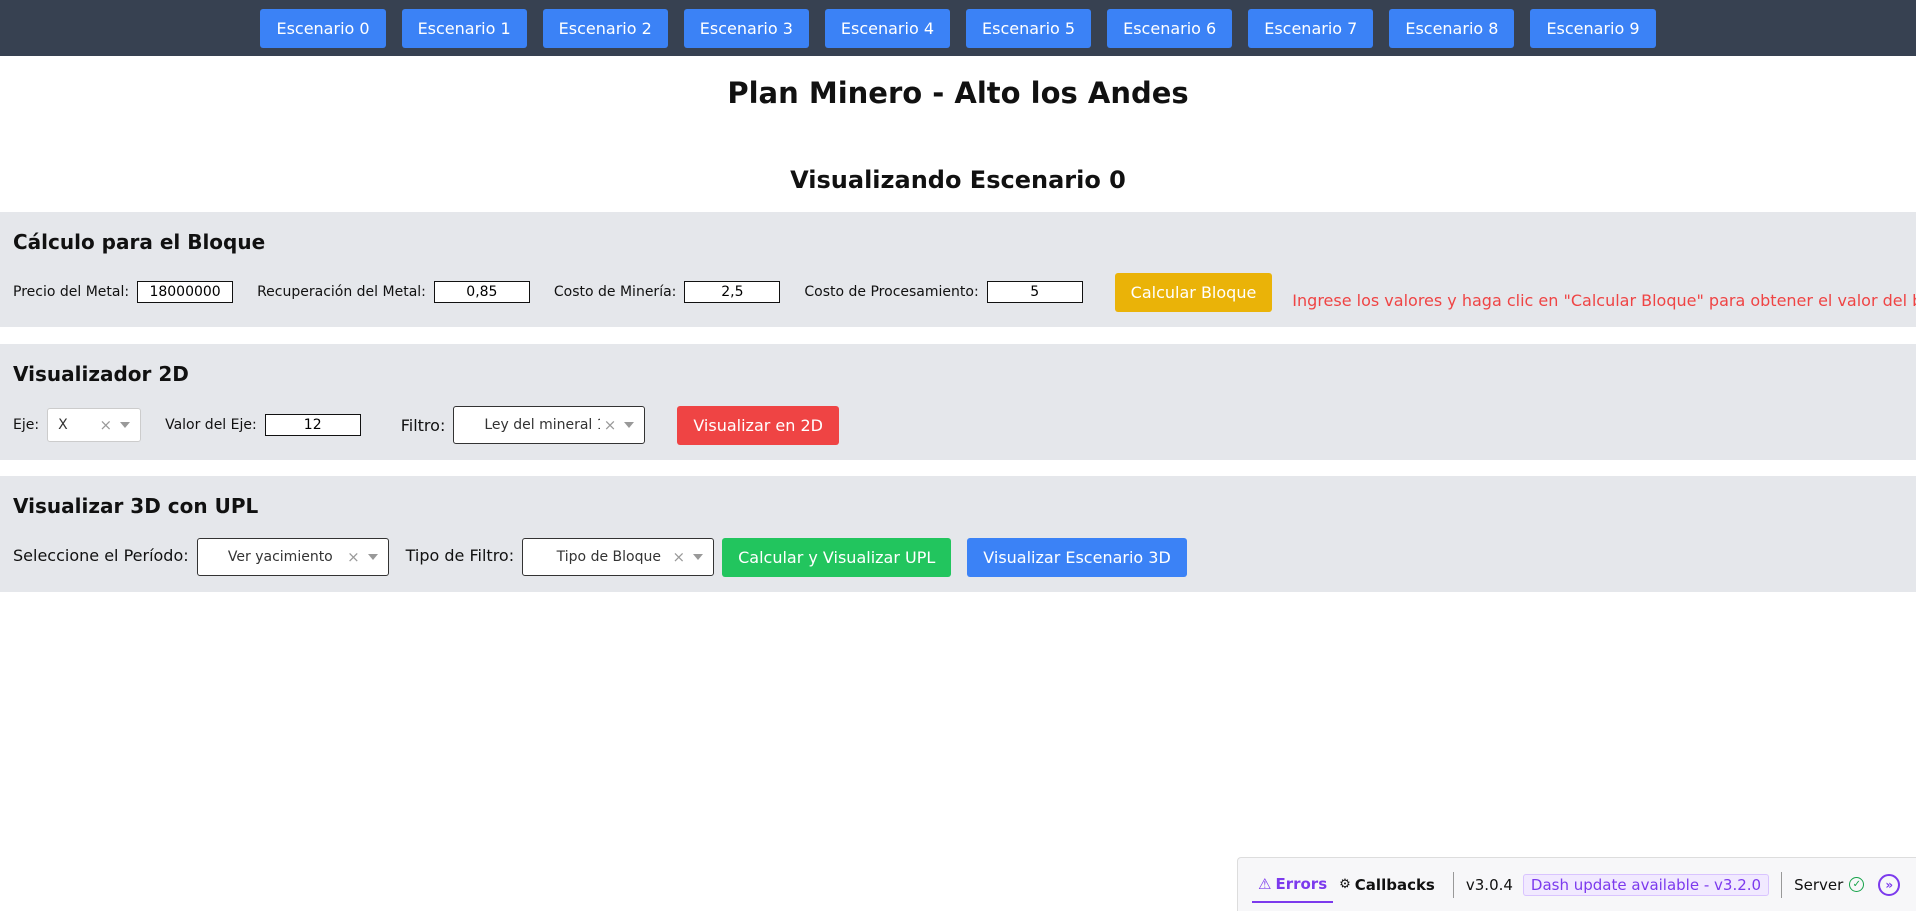  I want to click on update-available-badge: Dash update available - v3.2.0, so click(1646, 884).